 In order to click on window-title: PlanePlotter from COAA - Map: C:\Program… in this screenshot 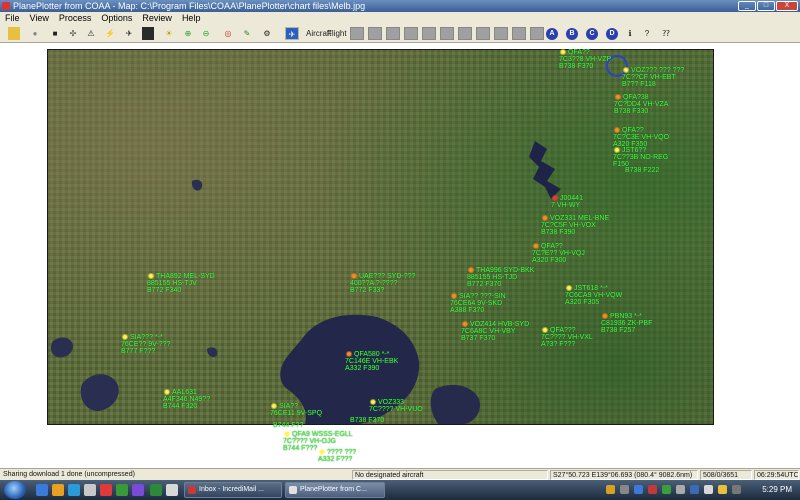, I will do `click(189, 6)`.